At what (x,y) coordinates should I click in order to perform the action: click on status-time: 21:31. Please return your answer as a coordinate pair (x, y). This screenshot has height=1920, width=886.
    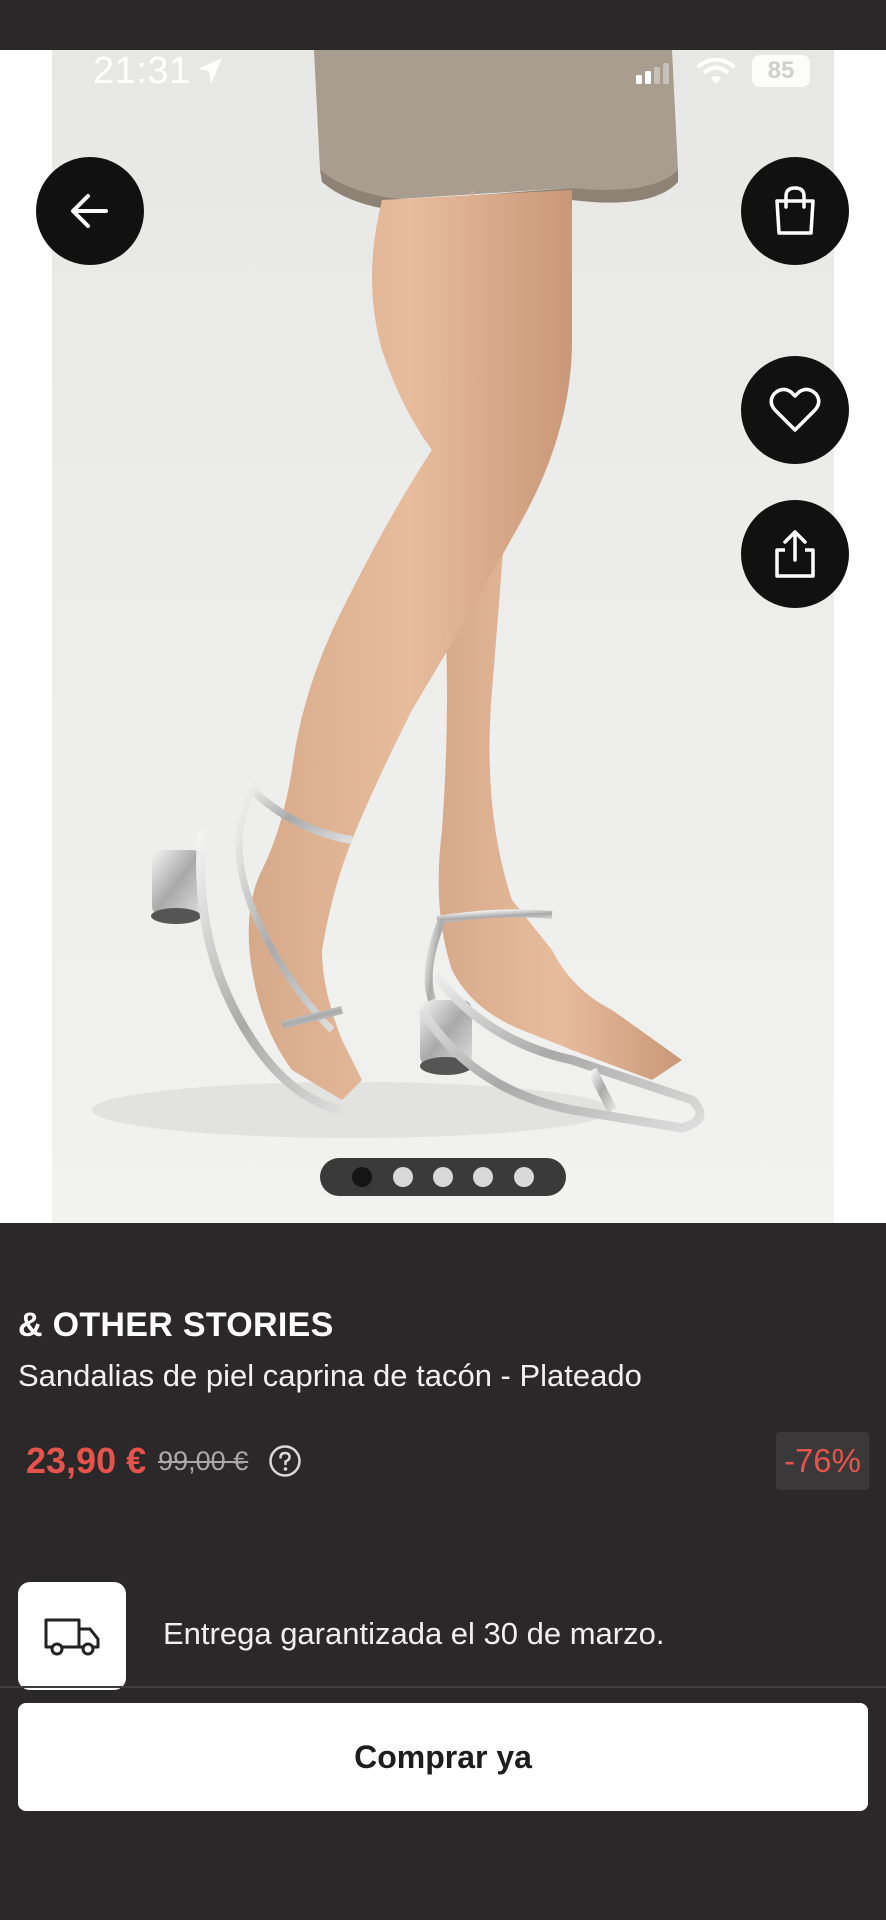
    Looking at the image, I should click on (142, 71).